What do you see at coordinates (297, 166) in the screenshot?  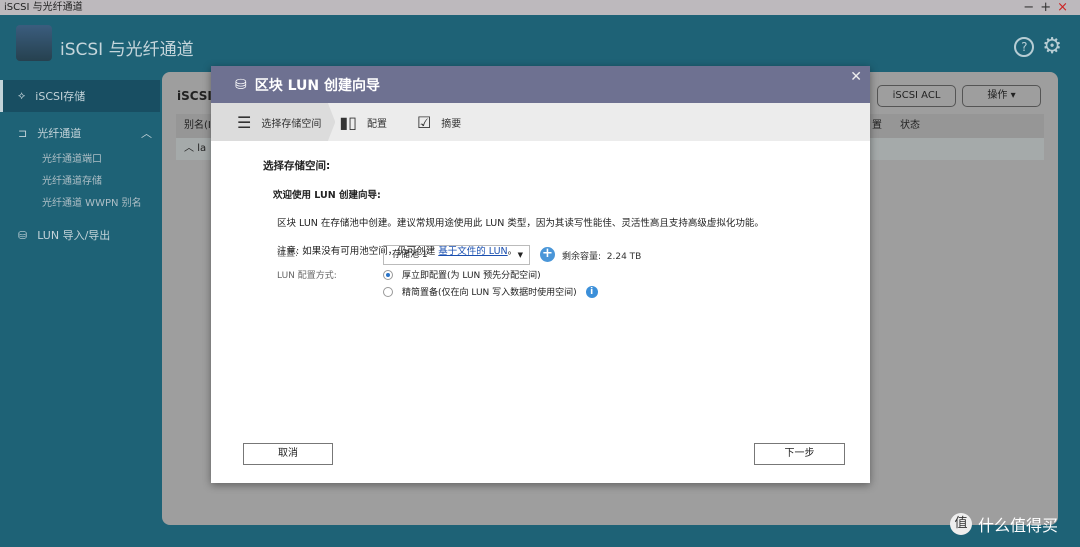 I see `section-heading: 选择存储空间:` at bounding box center [297, 166].